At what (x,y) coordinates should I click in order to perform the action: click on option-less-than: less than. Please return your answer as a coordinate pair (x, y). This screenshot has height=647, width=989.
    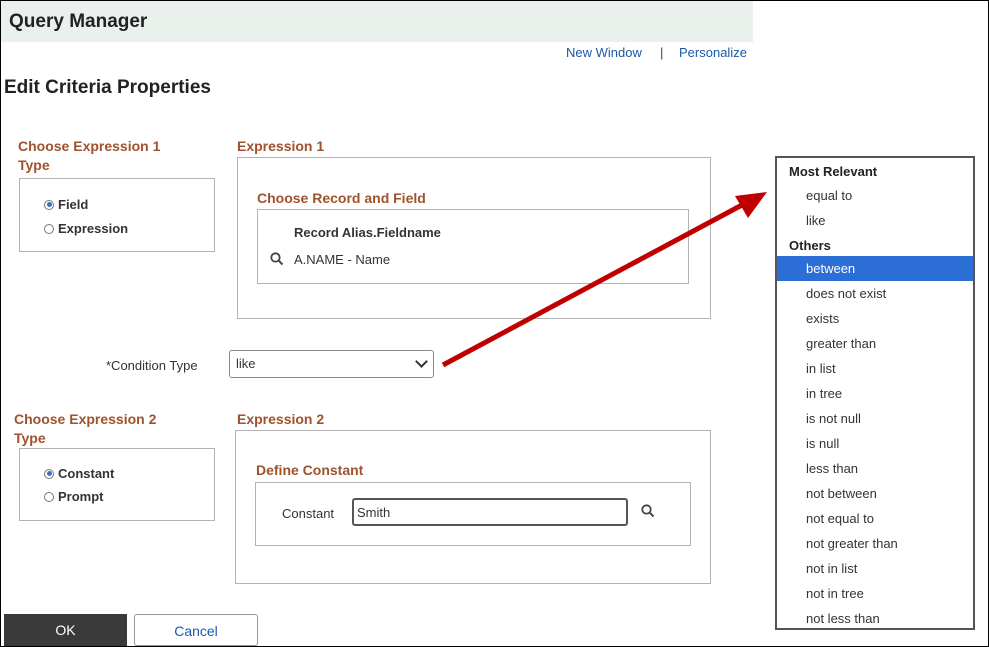
    Looking at the image, I should click on (875, 468).